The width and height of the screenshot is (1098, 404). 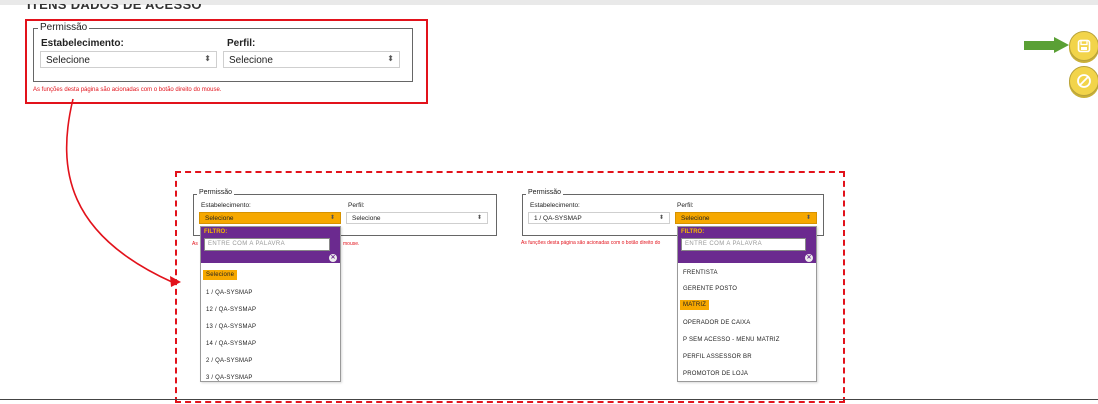 I want to click on zoom-right-profile-select: Selecione ⬍, so click(x=746, y=218).